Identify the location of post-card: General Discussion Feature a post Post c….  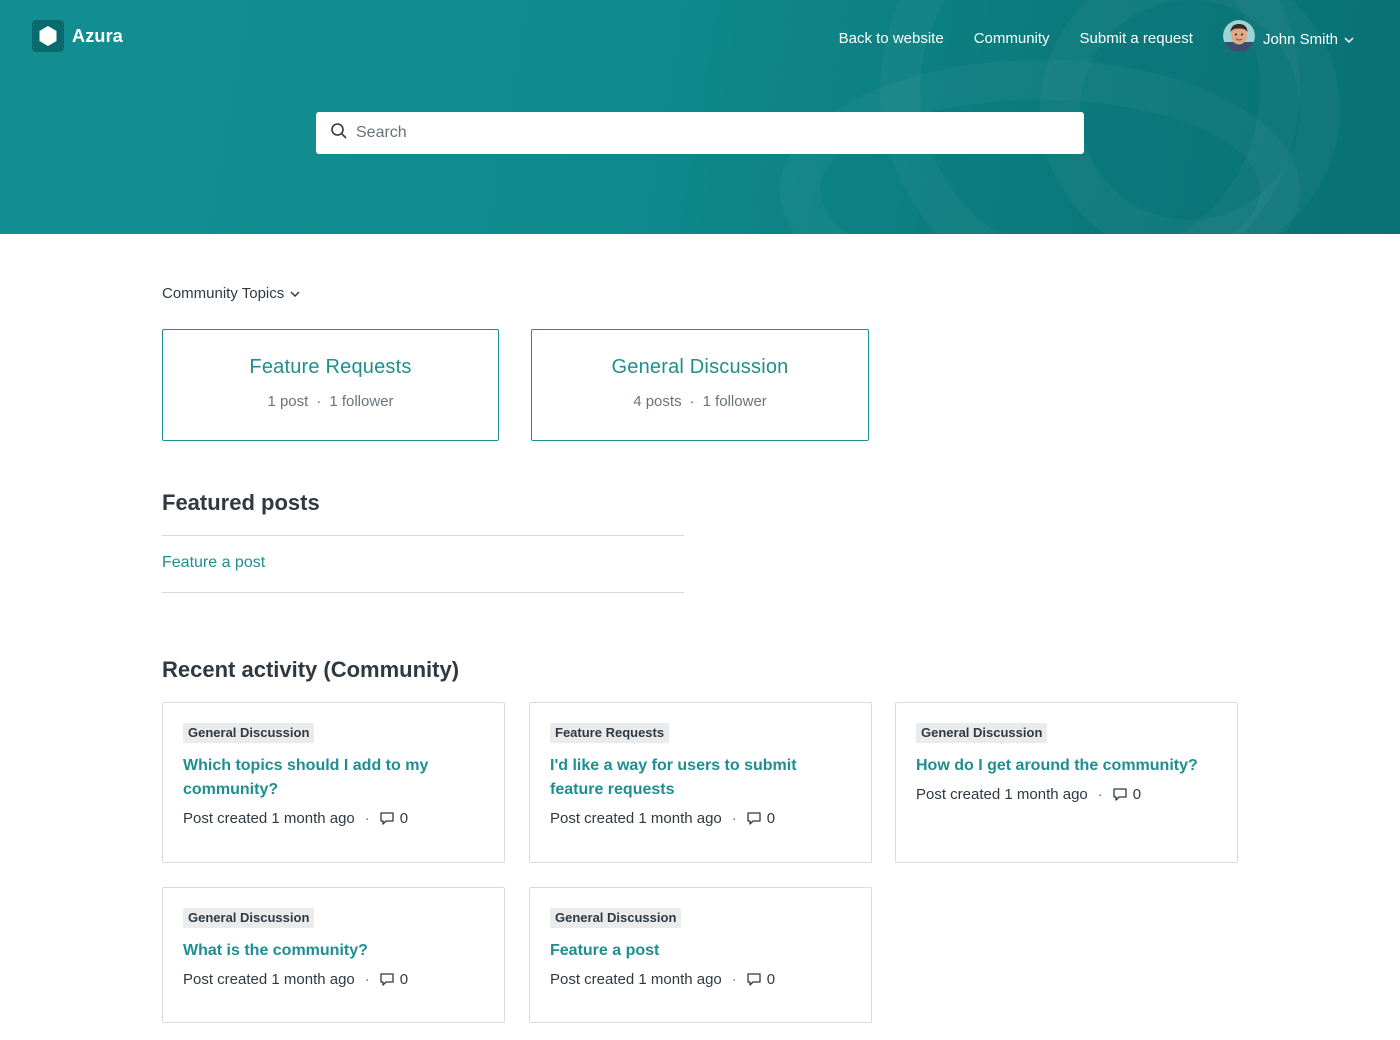
(700, 955).